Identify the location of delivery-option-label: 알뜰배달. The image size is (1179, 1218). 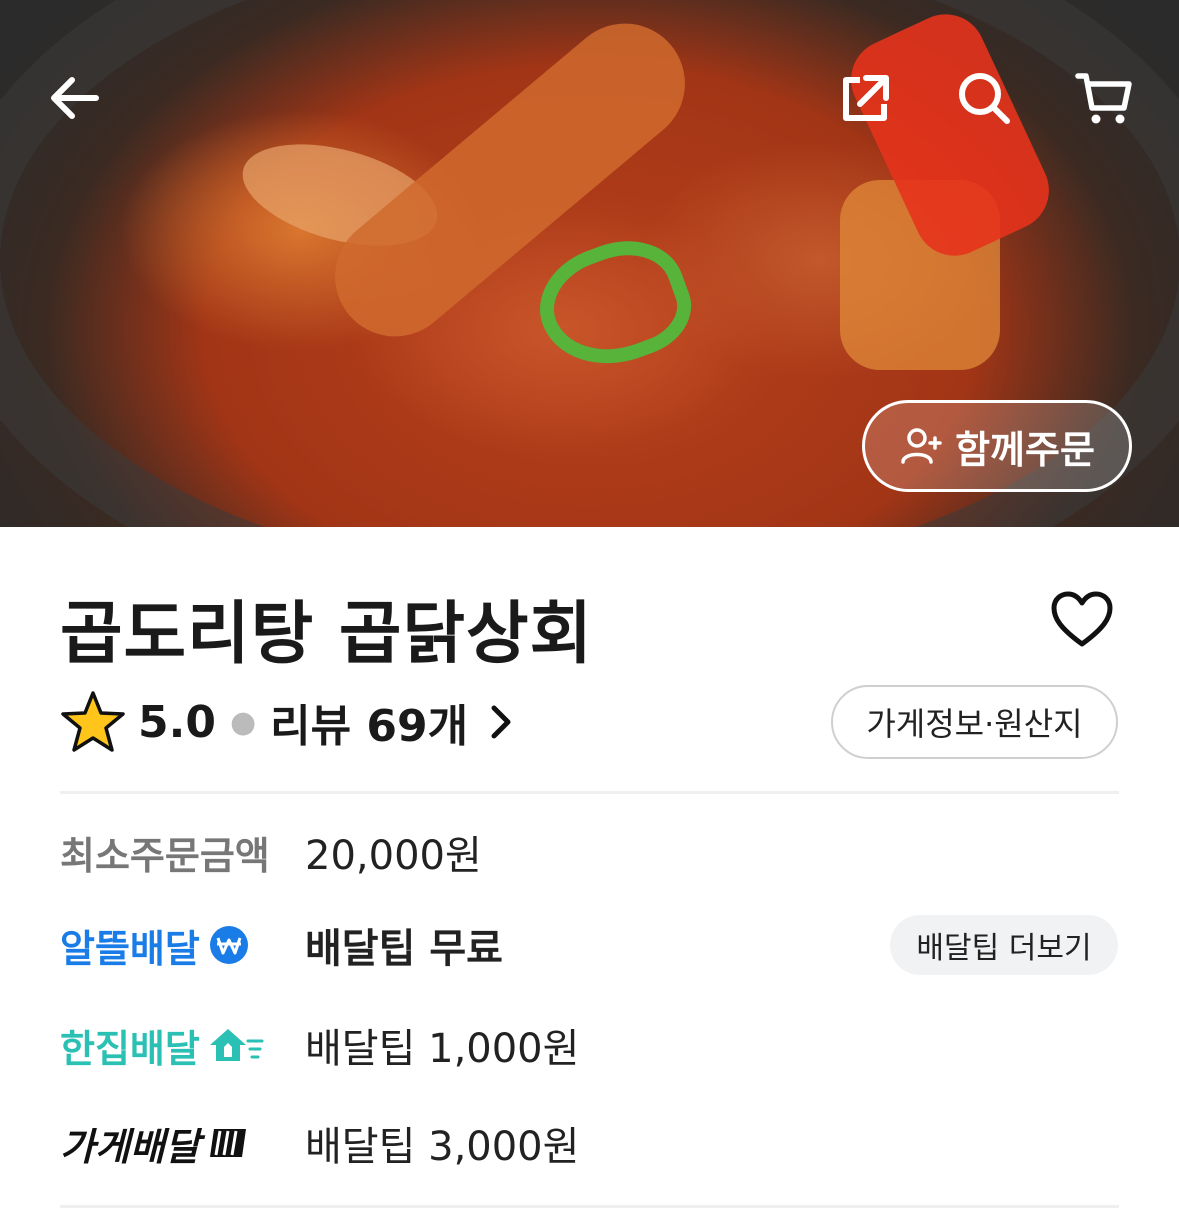
(130, 948).